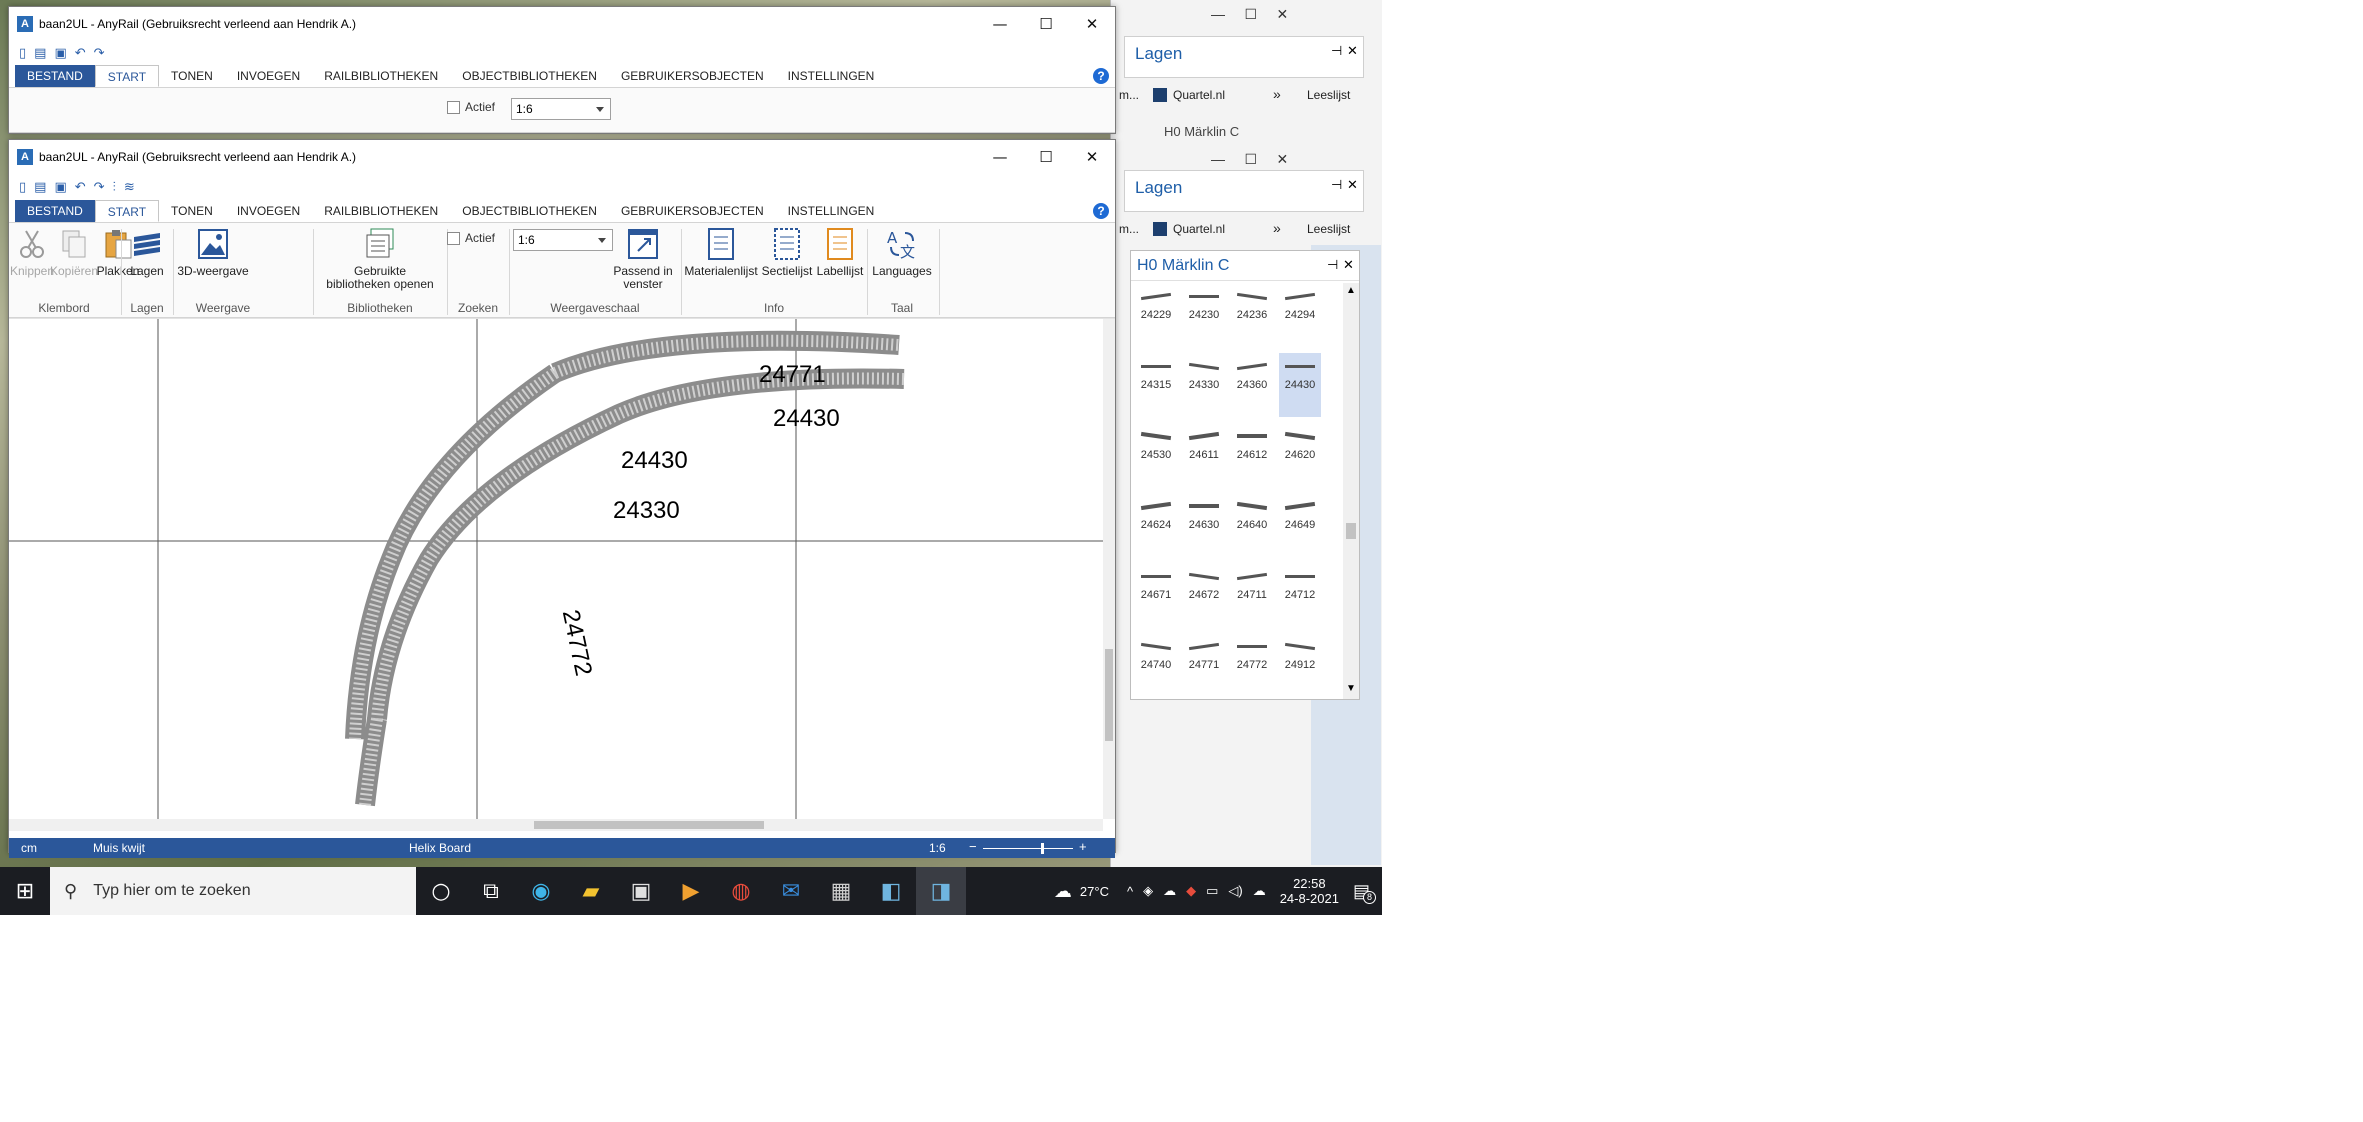  I want to click on library-tile: 24772, so click(1252, 665).